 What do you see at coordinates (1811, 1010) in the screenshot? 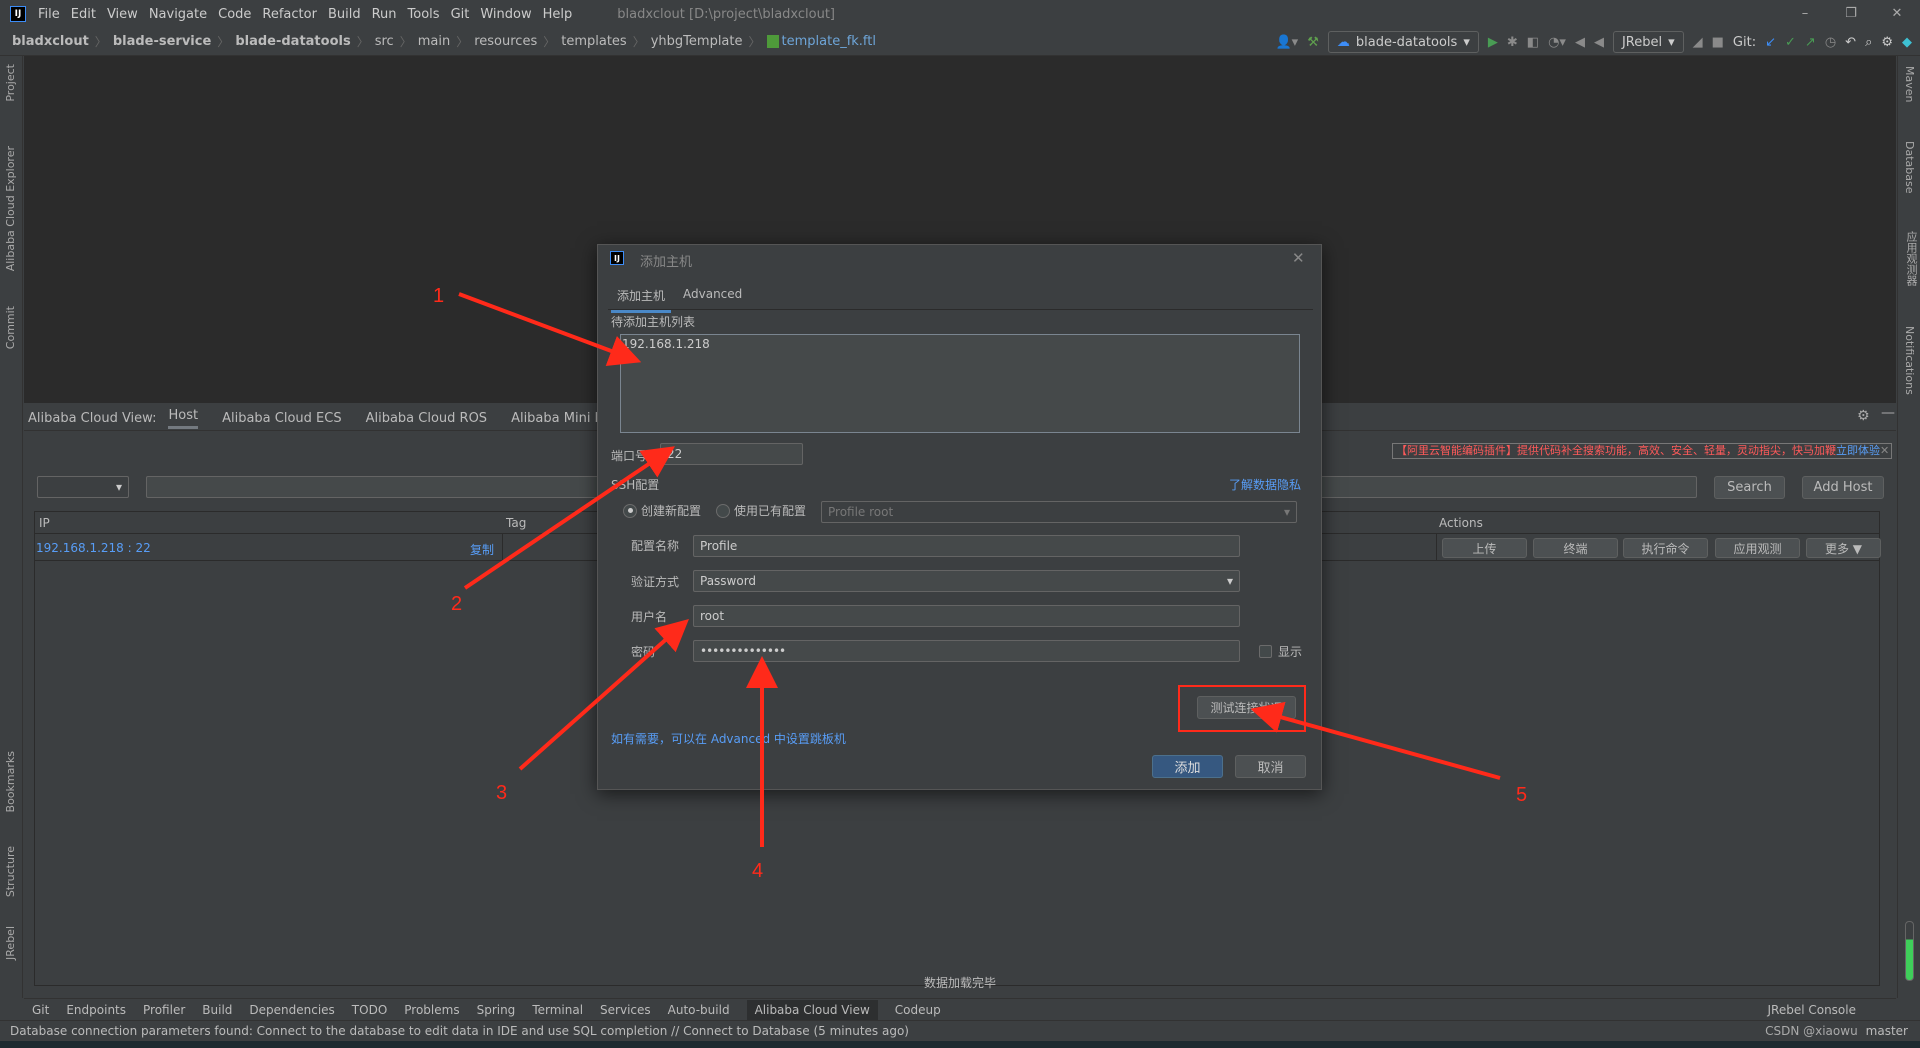
I see `bottom-tab-jrebel-console: JRebel Console` at bounding box center [1811, 1010].